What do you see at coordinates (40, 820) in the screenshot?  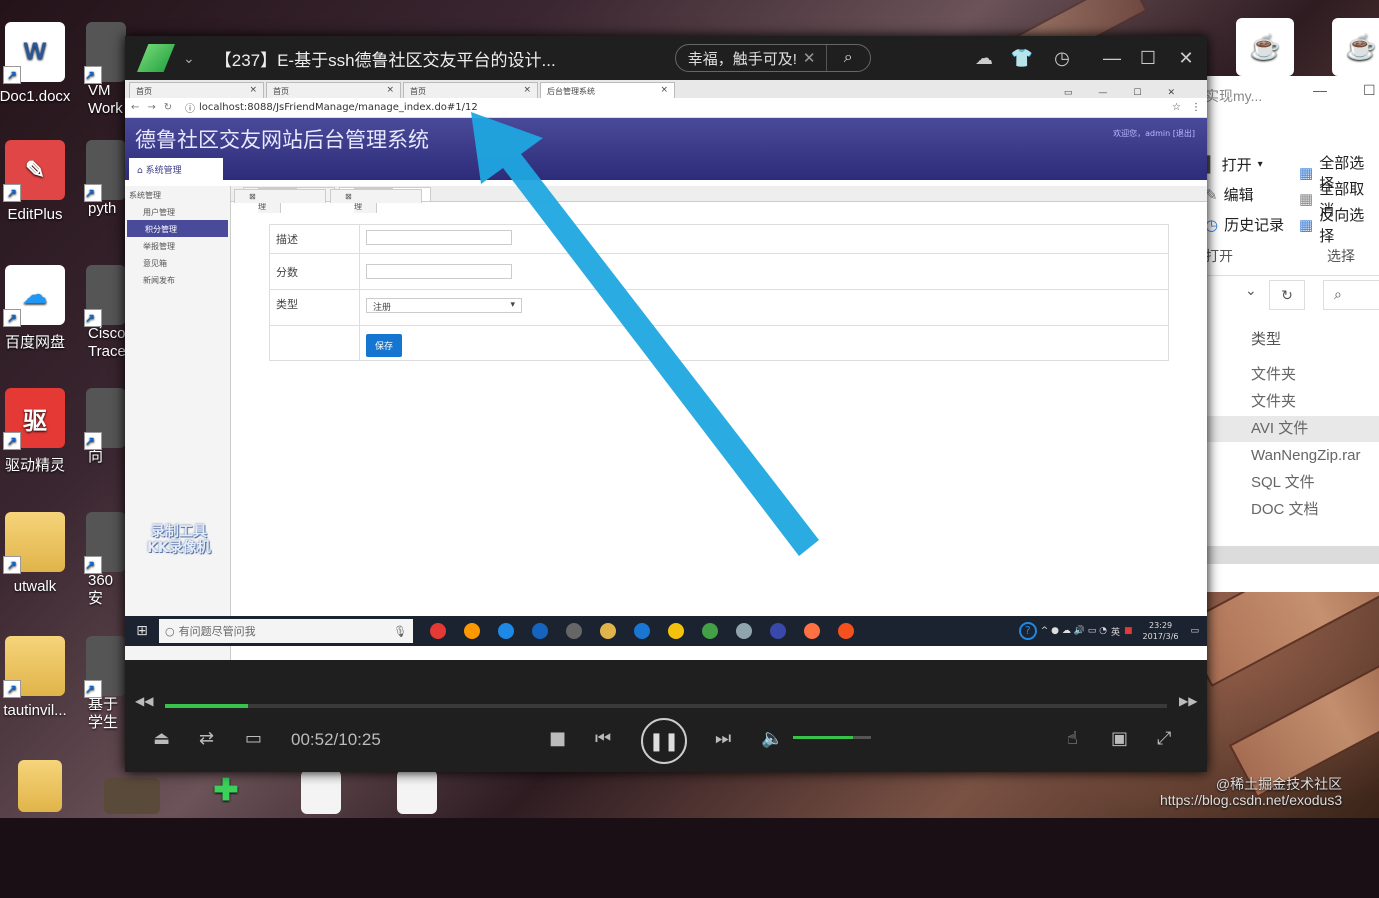 I see `zip-folder-icon` at bounding box center [40, 820].